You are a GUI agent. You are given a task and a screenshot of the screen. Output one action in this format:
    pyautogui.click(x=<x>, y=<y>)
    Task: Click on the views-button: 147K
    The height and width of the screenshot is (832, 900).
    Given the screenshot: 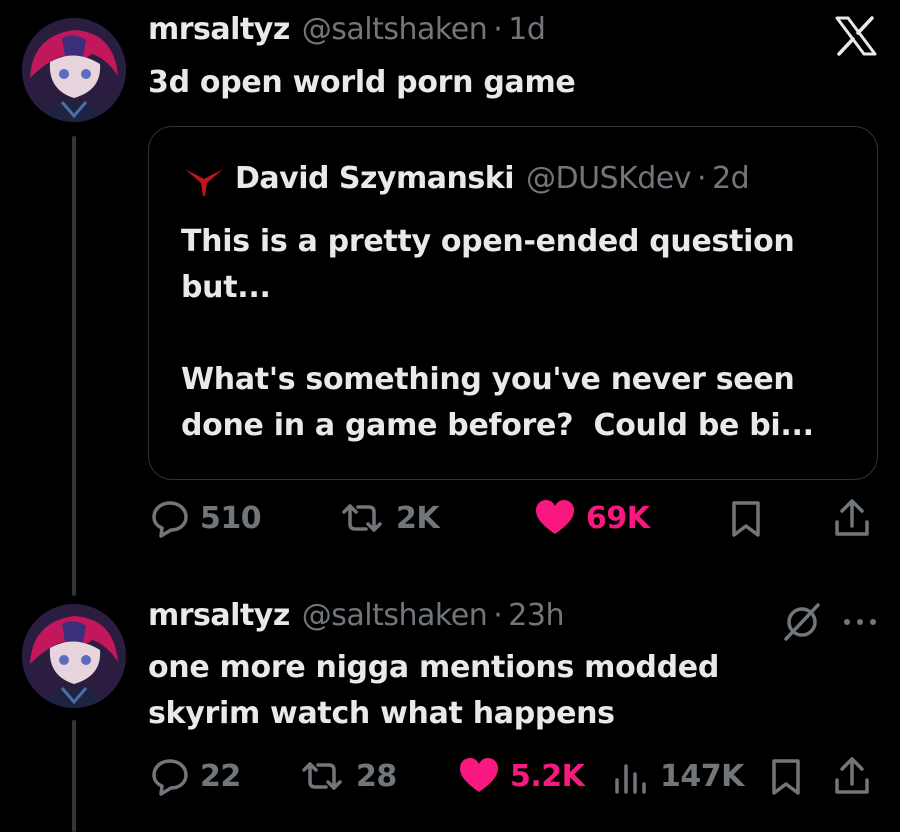 What is the action you would take?
    pyautogui.click(x=678, y=776)
    